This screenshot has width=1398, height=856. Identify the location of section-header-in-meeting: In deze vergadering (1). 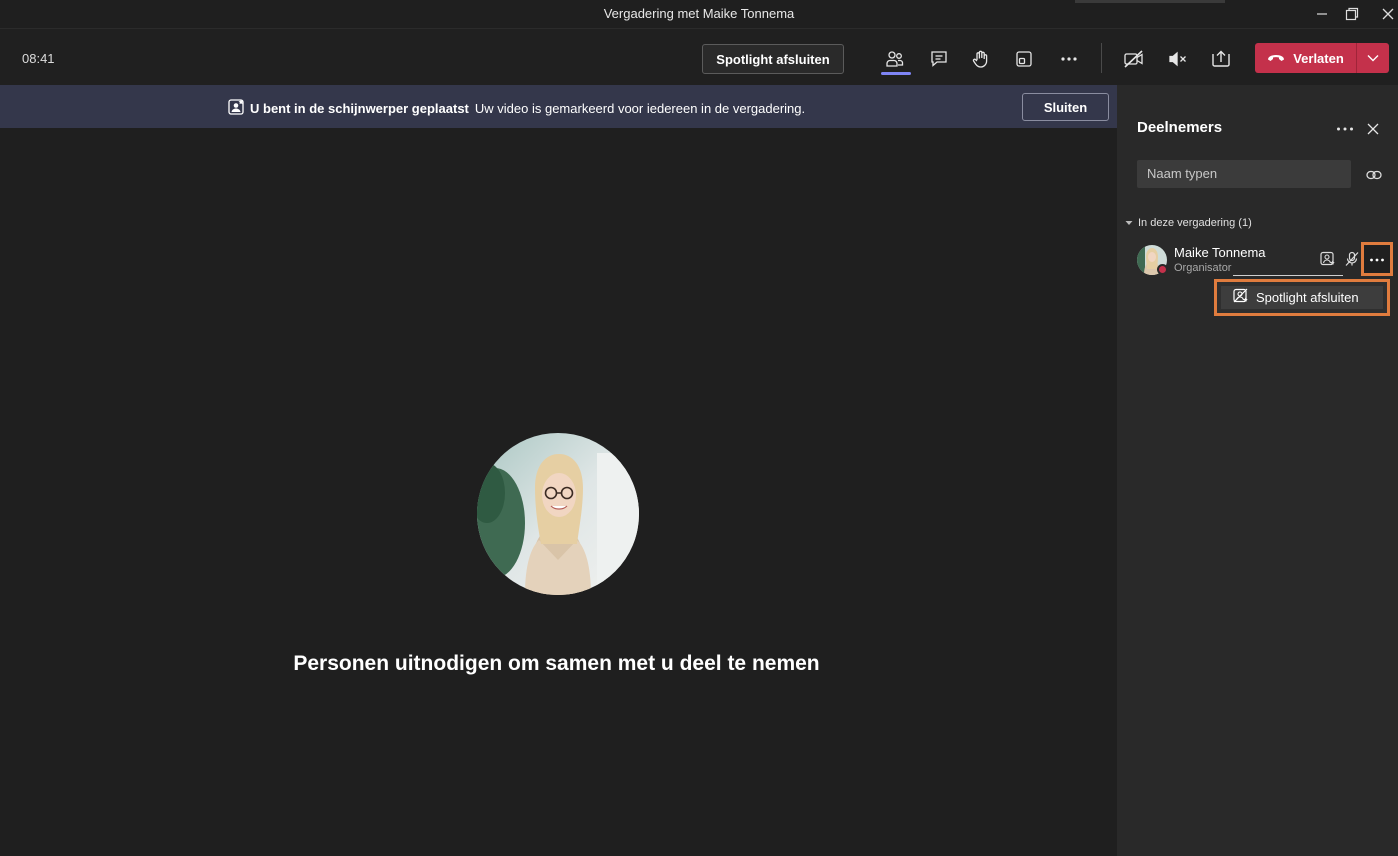
(1188, 223).